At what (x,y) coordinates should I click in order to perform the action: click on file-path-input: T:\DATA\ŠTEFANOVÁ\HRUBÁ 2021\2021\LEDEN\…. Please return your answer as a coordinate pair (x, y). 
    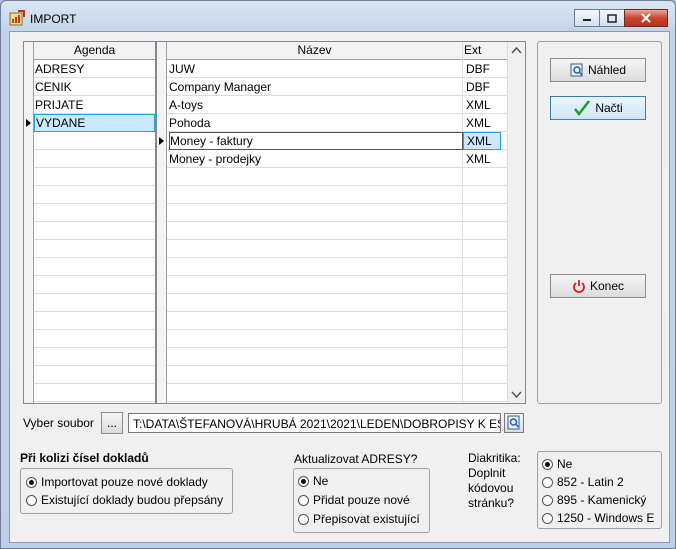
    Looking at the image, I should click on (314, 423).